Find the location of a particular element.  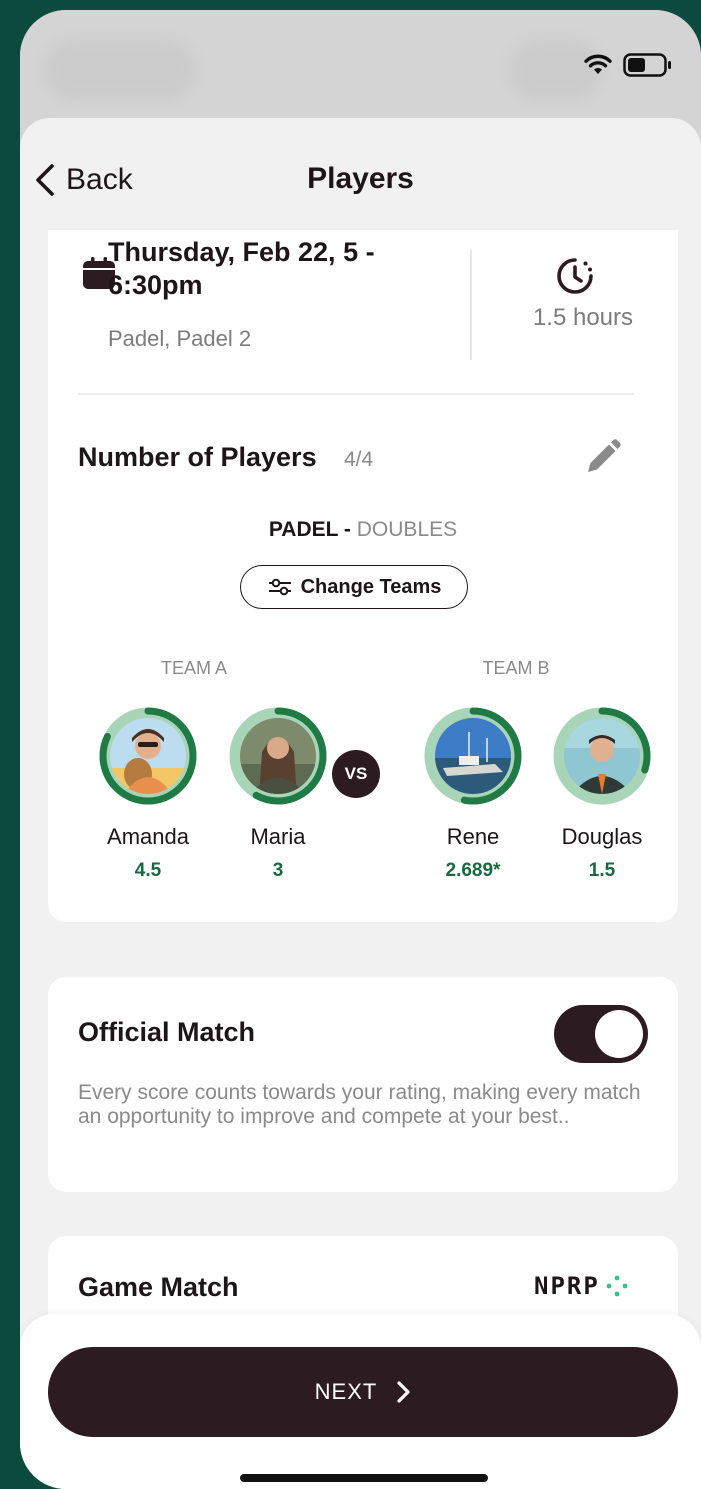

match-format: PADEL - DOUBLES is located at coordinates (363, 530).